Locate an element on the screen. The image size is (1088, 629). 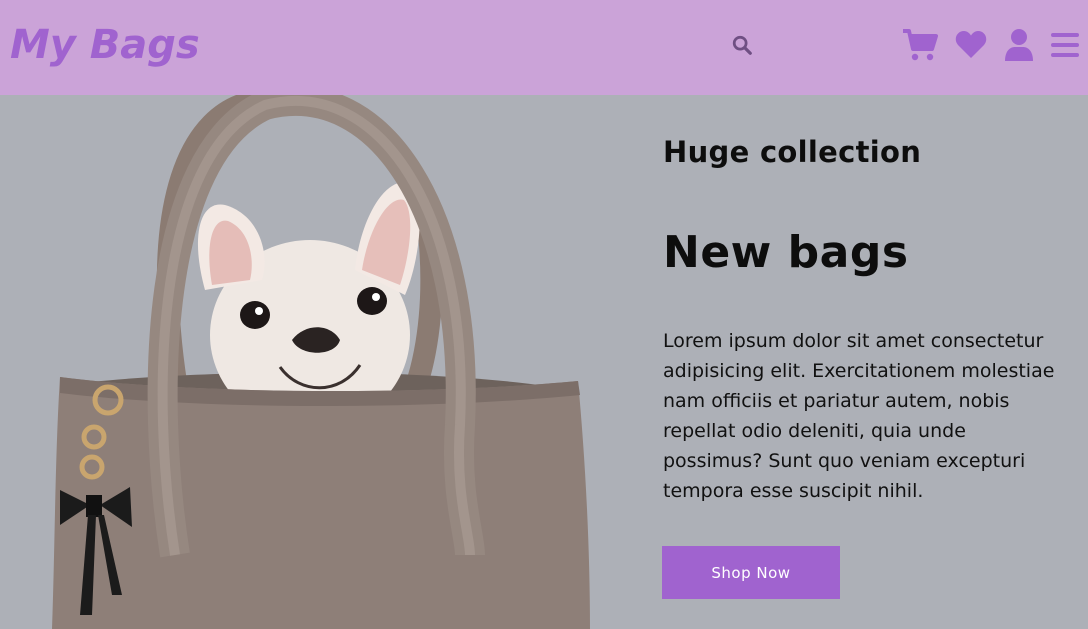
heart-icon is located at coordinates (971, 45).